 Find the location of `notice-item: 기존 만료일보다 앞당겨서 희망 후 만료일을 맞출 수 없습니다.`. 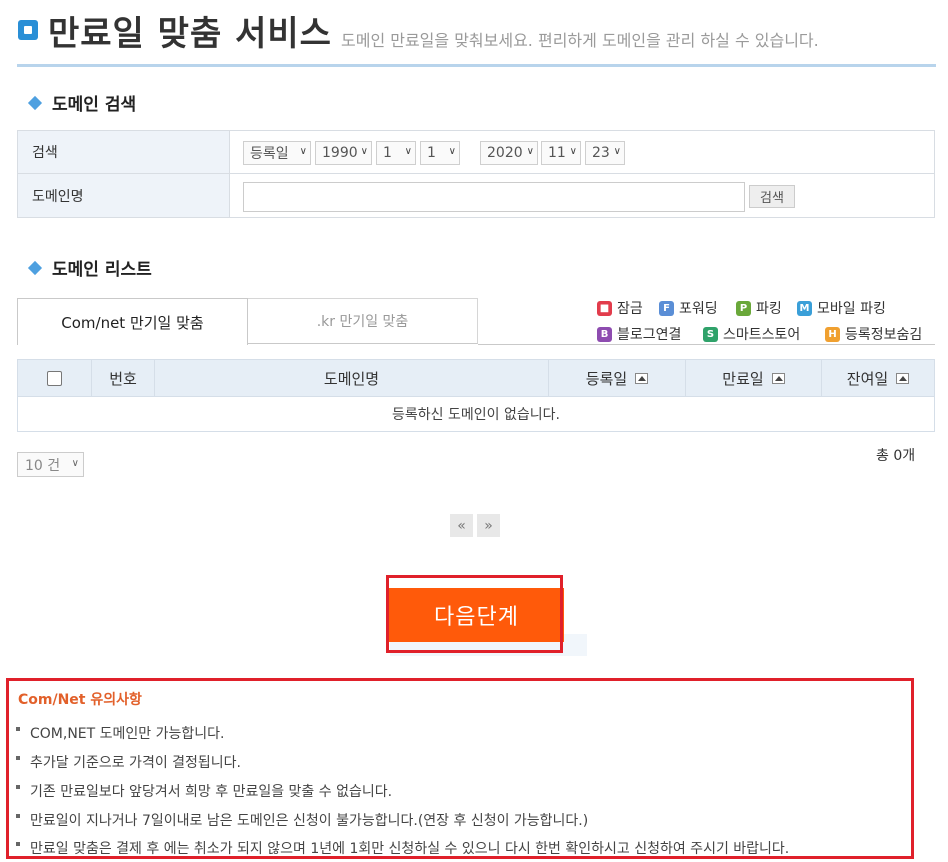

notice-item: 기존 만료일보다 앞당겨서 희망 후 만료일을 맞출 수 없습니다. is located at coordinates (204, 791).